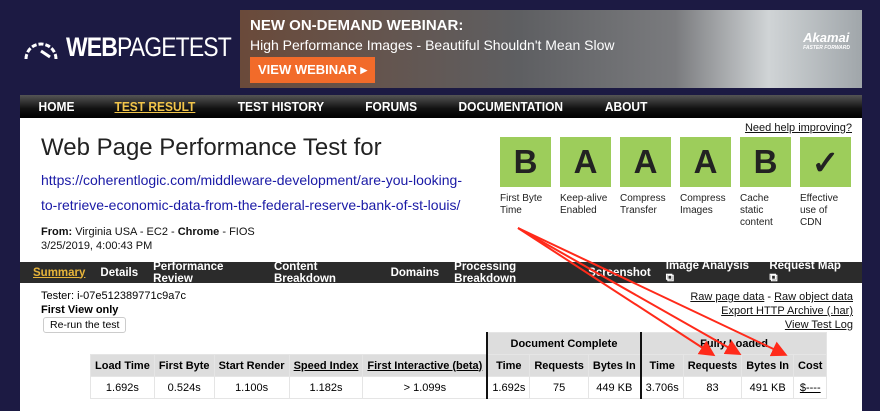  I want to click on table-cell: 83, so click(712, 387).